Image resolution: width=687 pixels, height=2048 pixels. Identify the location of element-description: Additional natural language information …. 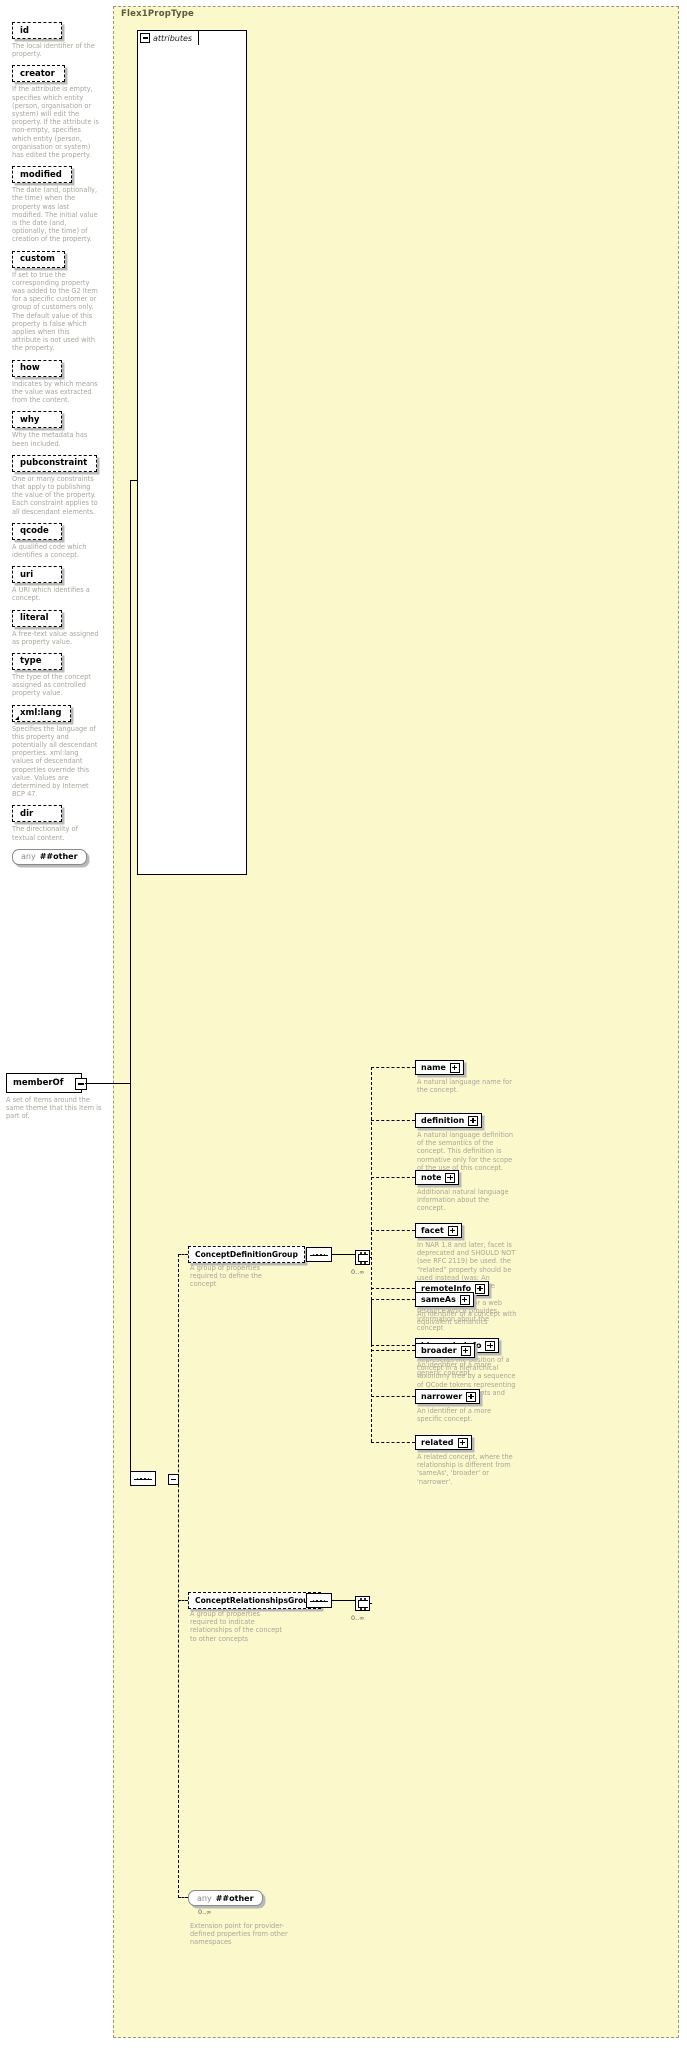
(463, 1200).